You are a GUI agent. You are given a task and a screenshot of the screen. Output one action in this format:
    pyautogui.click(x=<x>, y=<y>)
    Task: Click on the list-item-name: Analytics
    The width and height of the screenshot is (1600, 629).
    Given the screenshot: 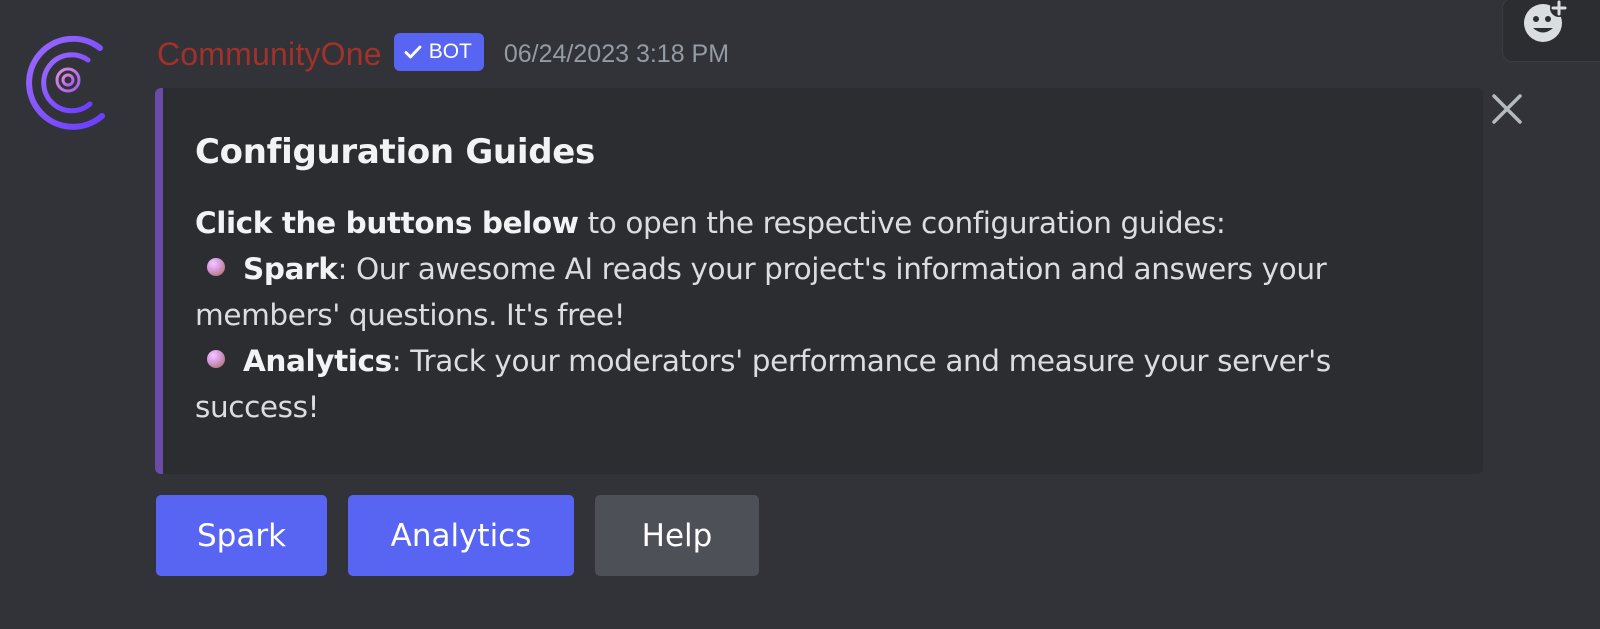 What is the action you would take?
    pyautogui.click(x=317, y=361)
    